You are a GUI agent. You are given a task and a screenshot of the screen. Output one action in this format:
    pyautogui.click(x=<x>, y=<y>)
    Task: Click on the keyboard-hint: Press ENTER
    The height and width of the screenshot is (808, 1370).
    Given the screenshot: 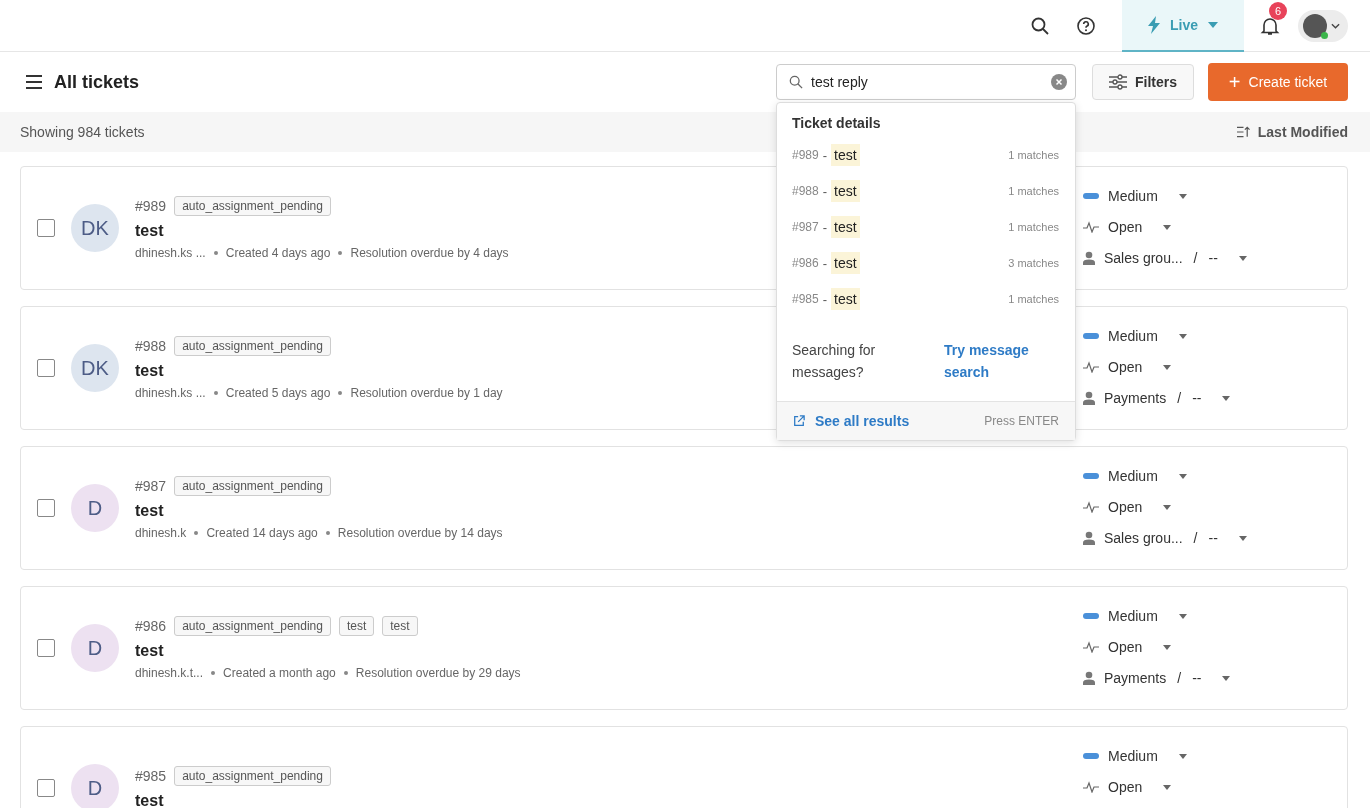 What is the action you would take?
    pyautogui.click(x=1021, y=421)
    